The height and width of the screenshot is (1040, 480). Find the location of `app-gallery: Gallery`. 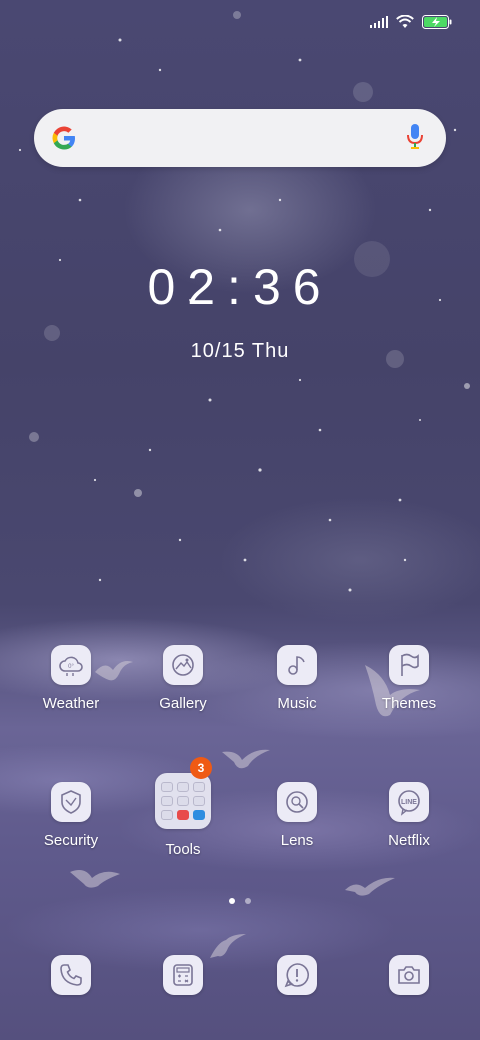

app-gallery: Gallery is located at coordinates (183, 678).